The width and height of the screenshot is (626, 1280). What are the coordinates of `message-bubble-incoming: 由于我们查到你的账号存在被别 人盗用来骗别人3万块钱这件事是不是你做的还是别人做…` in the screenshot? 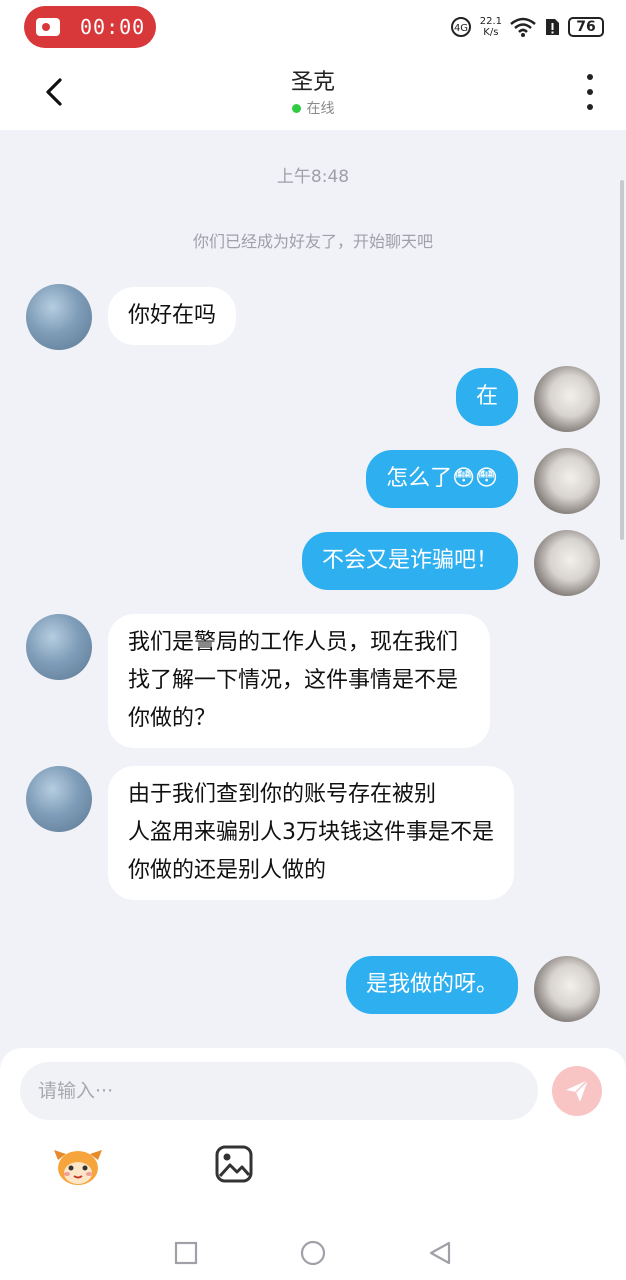 It's located at (311, 833).